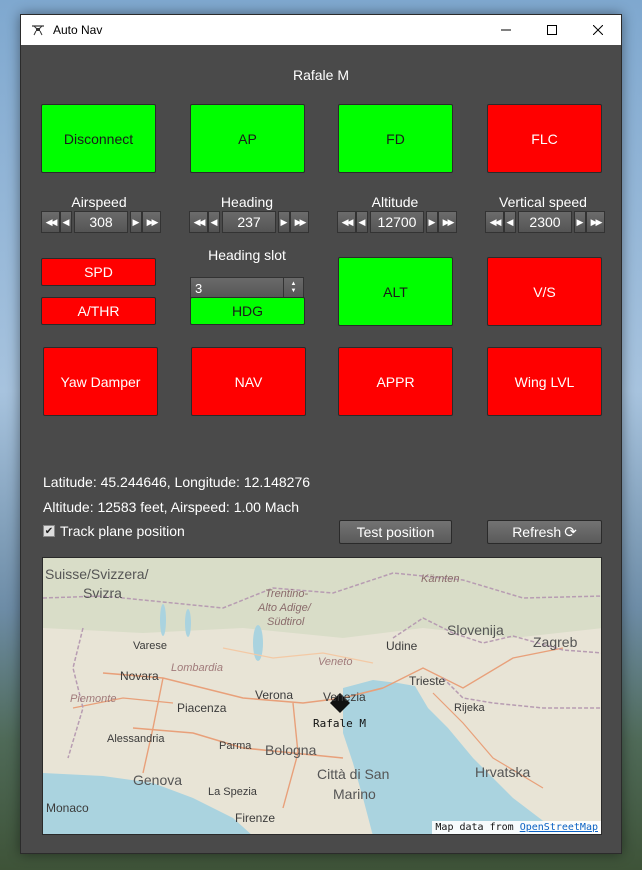 This screenshot has height=870, width=642. I want to click on maximize-icon, so click(552, 30).